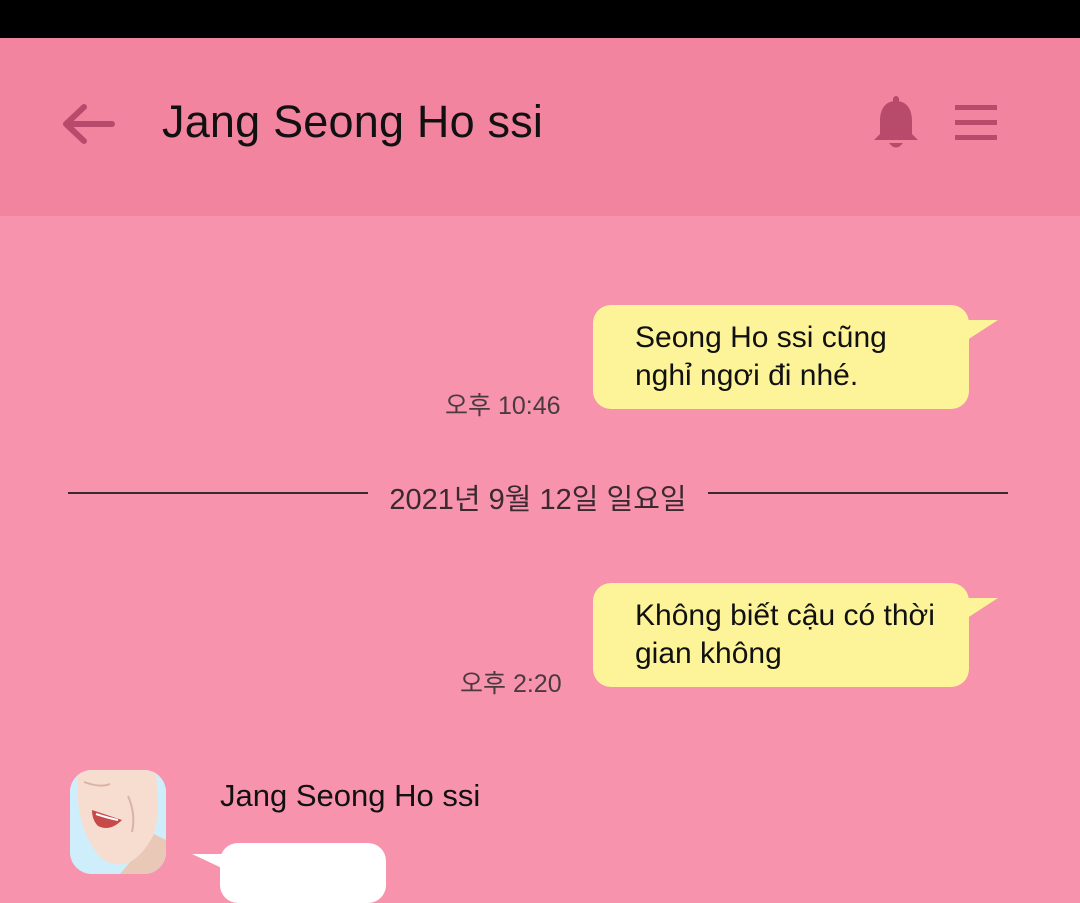  I want to click on chat-title: Jang Seong Ho ssi, so click(353, 121).